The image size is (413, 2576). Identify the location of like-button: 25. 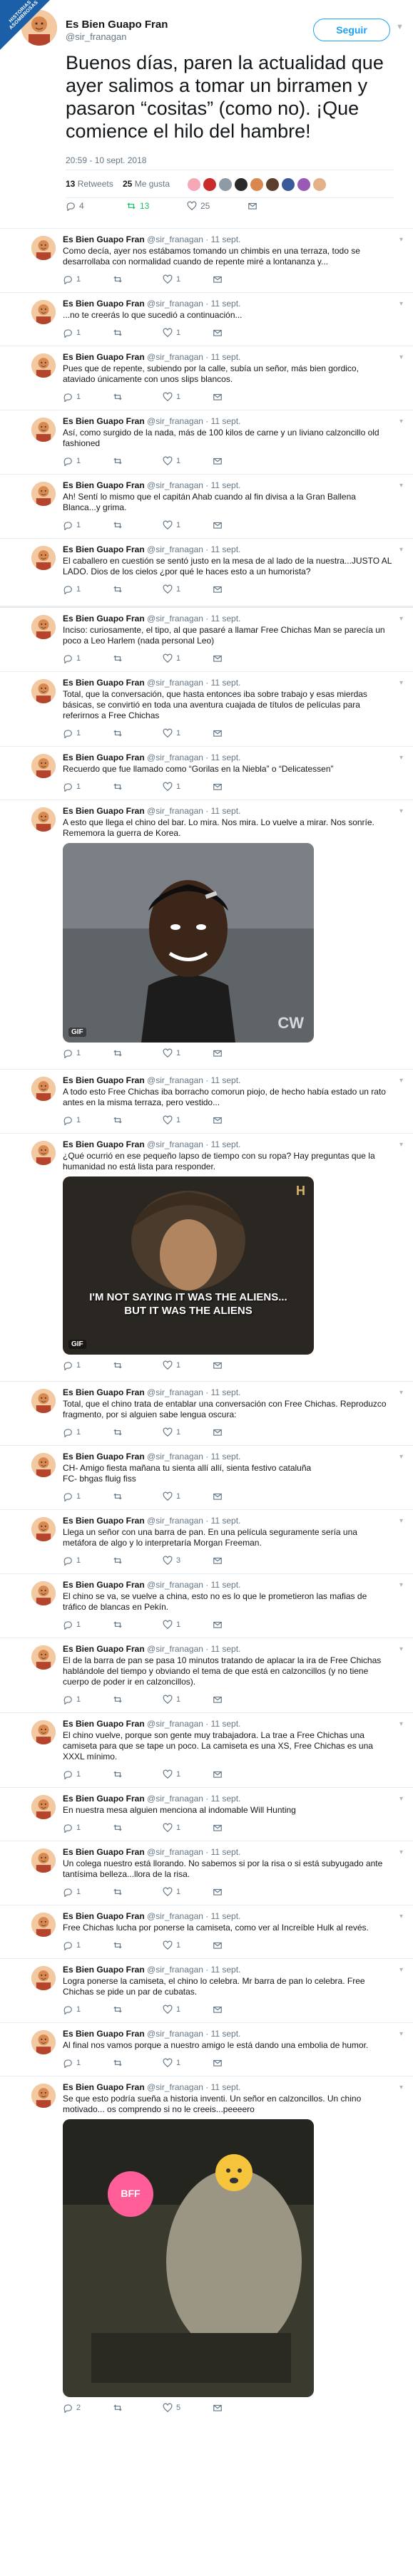
(198, 206).